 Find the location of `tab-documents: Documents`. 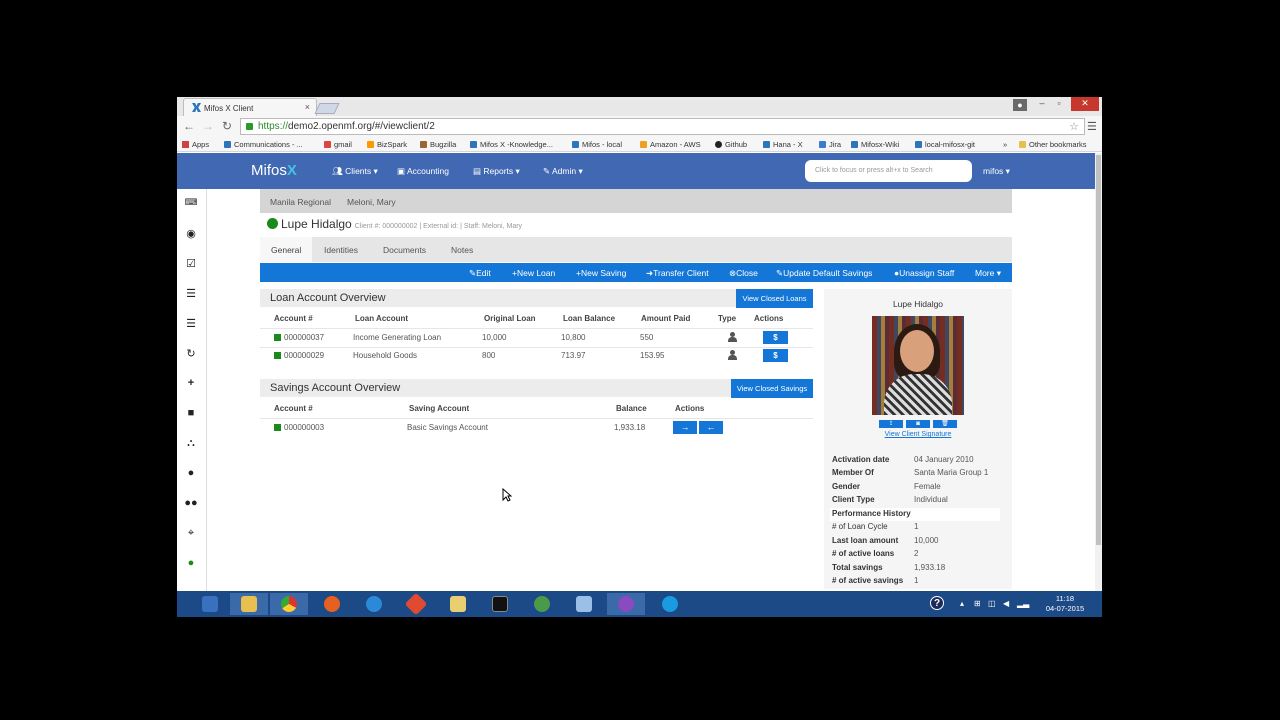

tab-documents: Documents is located at coordinates (404, 249).